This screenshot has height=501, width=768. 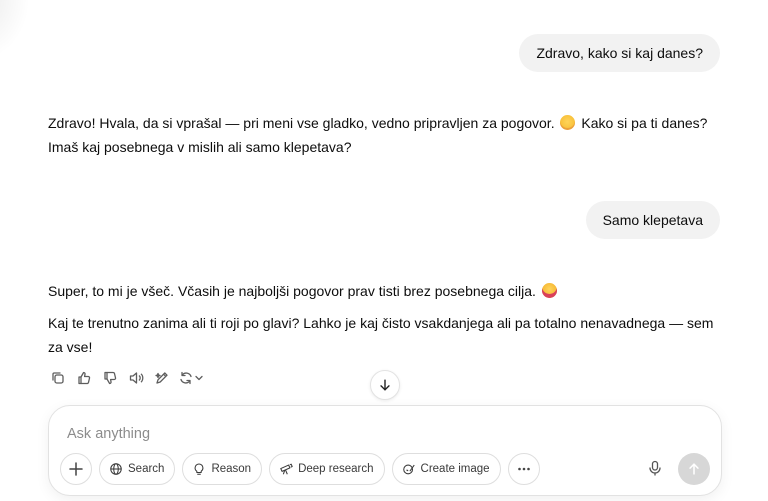 I want to click on user-message: Zdravo, kako si kaj danes?, so click(x=619, y=53).